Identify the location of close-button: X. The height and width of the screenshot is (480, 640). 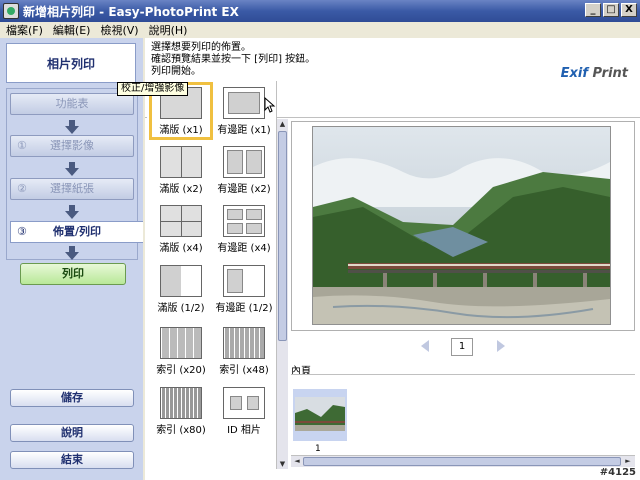
(629, 10).